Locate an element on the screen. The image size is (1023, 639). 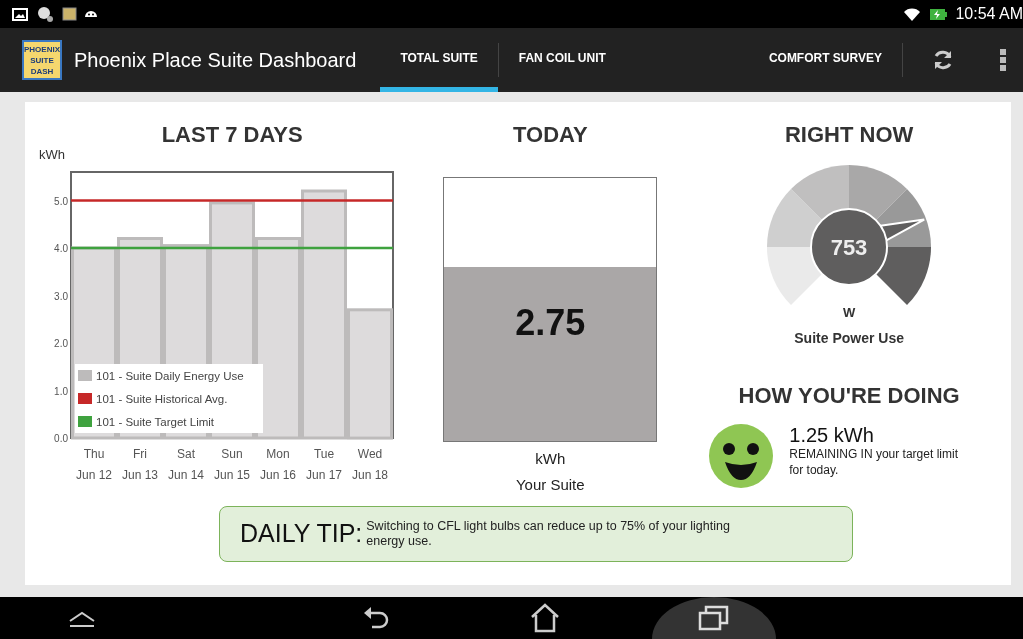
smiley-icon is located at coordinates (741, 455).